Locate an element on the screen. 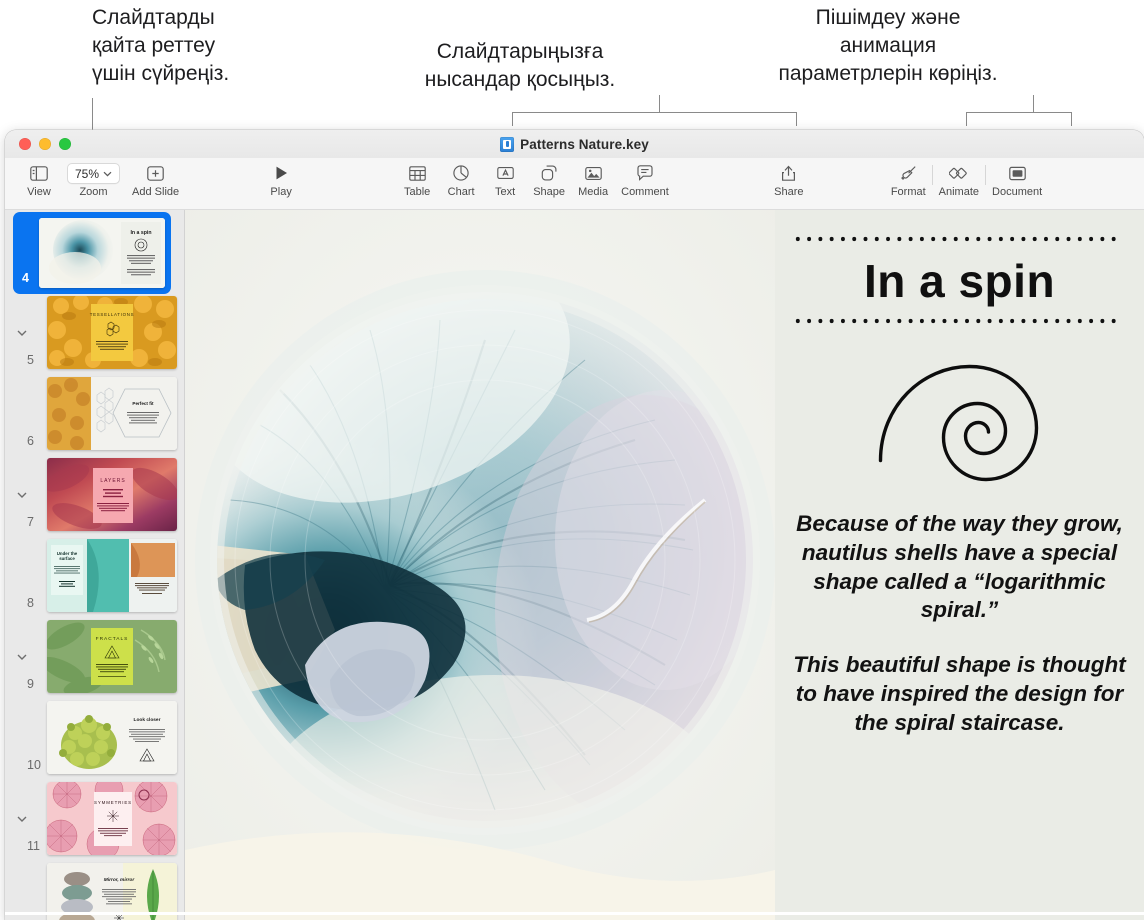 The image size is (1144, 920). navigator-slide-9: 9 FRACTALS is located at coordinates (94, 656).